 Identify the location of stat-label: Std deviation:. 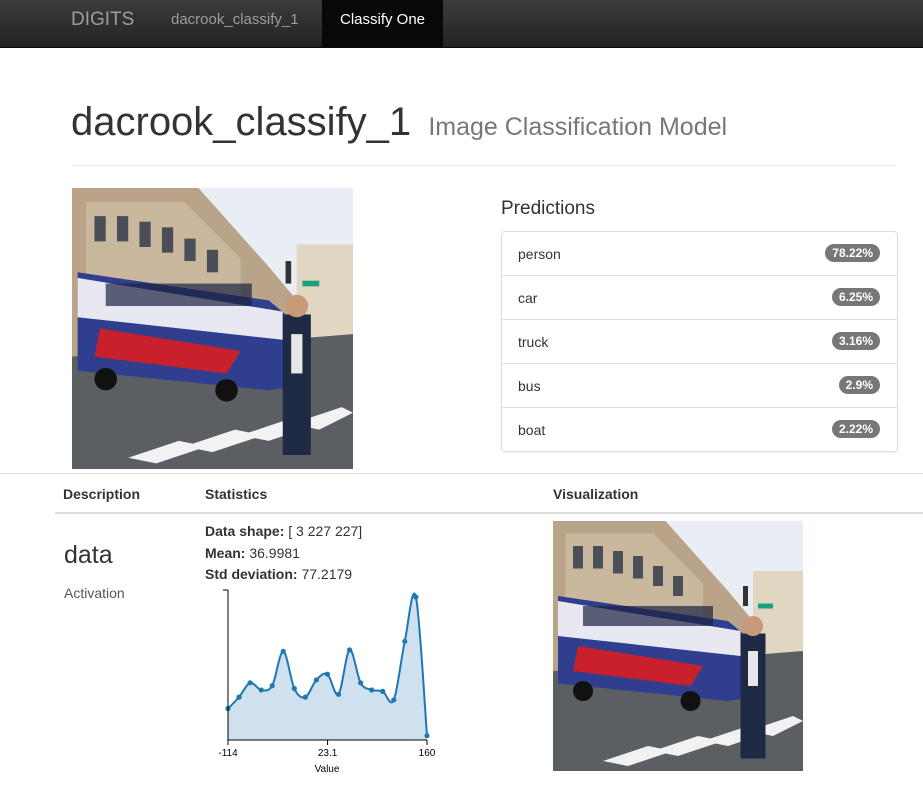
(251, 574).